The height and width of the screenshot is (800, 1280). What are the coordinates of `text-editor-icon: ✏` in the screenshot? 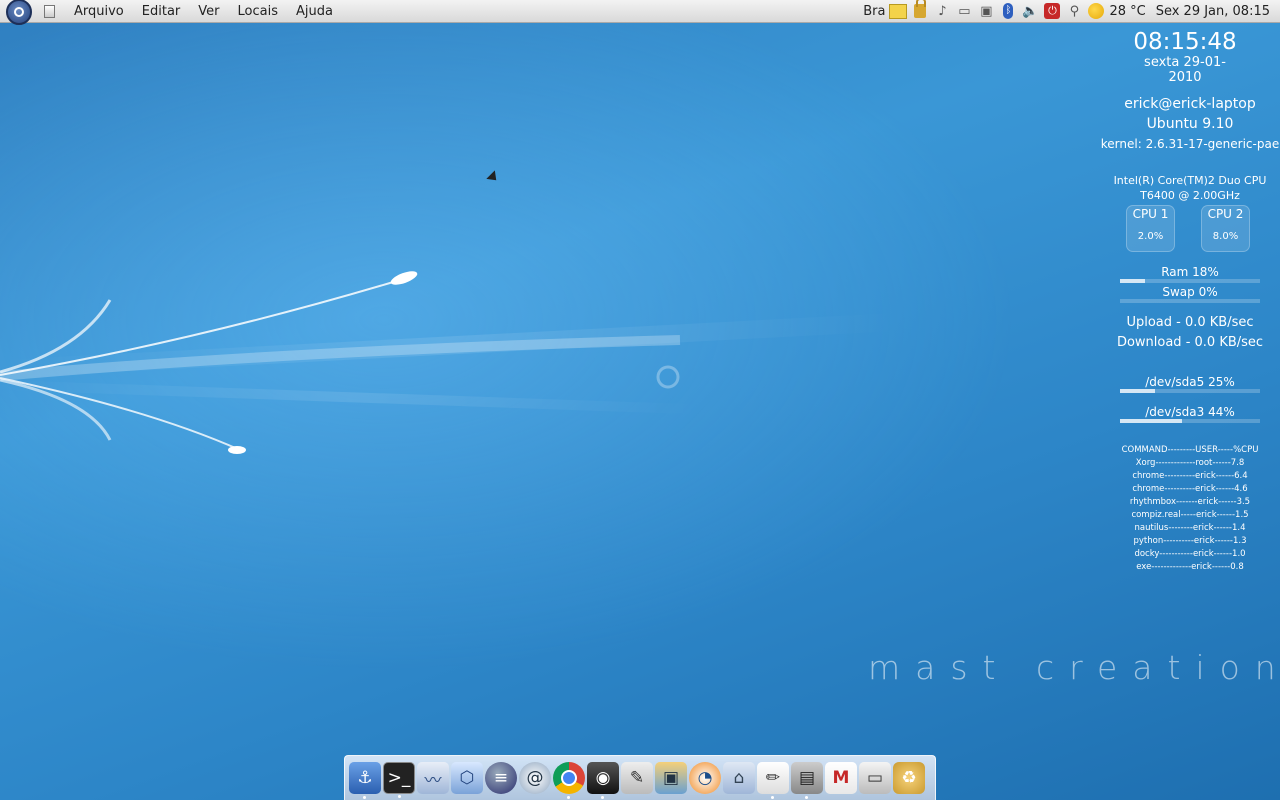 It's located at (773, 780).